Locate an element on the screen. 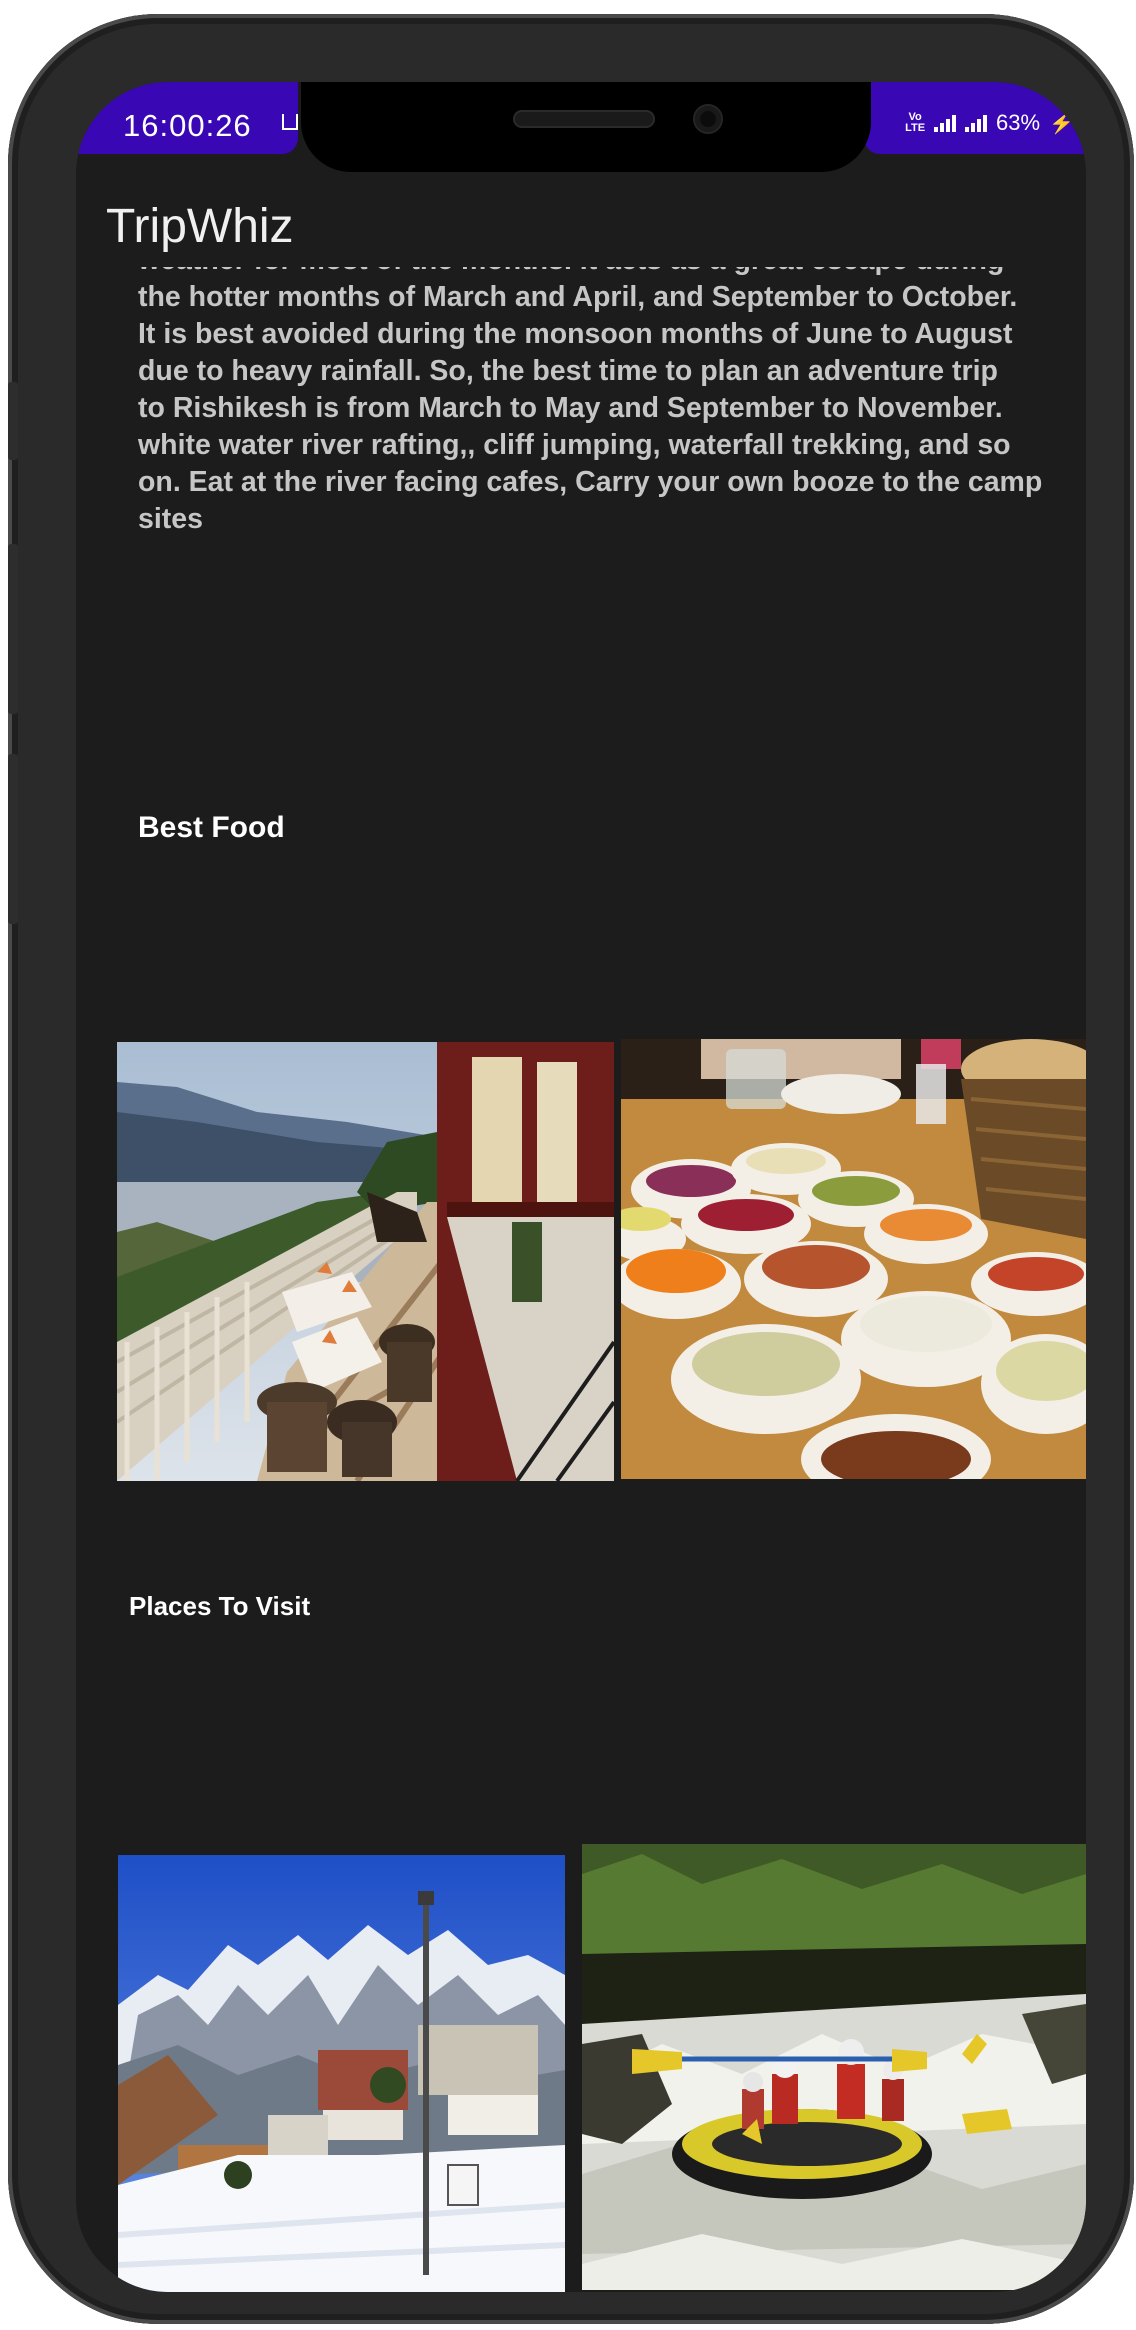 The width and height of the screenshot is (1136, 2330). status-bar-right: Vo LTE 63% ⚡ is located at coordinates (975, 118).